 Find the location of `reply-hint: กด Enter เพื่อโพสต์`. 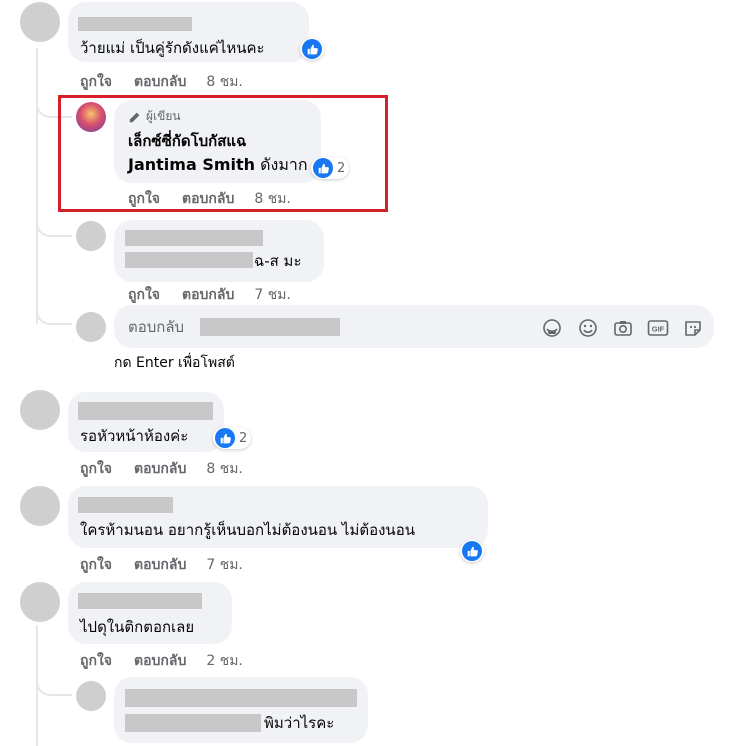

reply-hint: กด Enter เพื่อโพสต์ is located at coordinates (174, 363).